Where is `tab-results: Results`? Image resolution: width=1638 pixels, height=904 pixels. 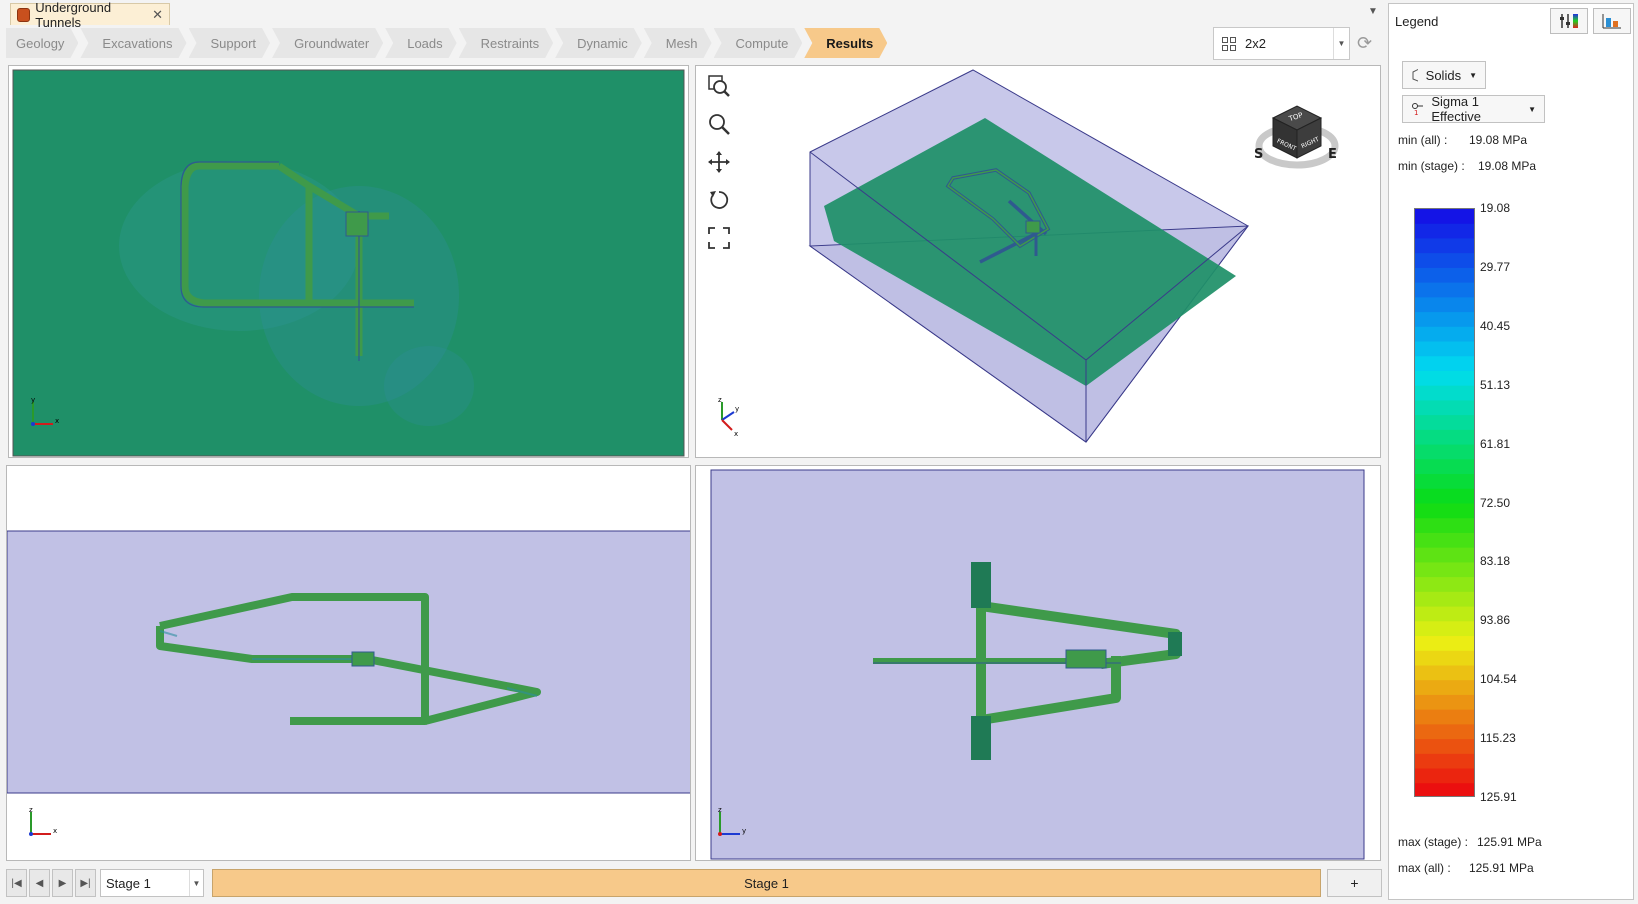 tab-results: Results is located at coordinates (845, 43).